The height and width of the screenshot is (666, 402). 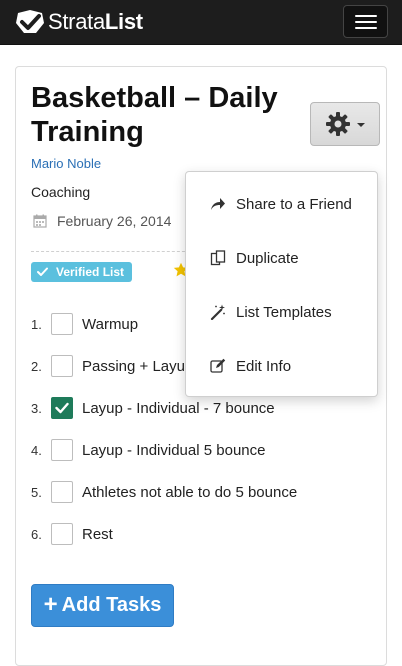 I want to click on task-label: Layup - Individual - 7 bounce, so click(x=178, y=408).